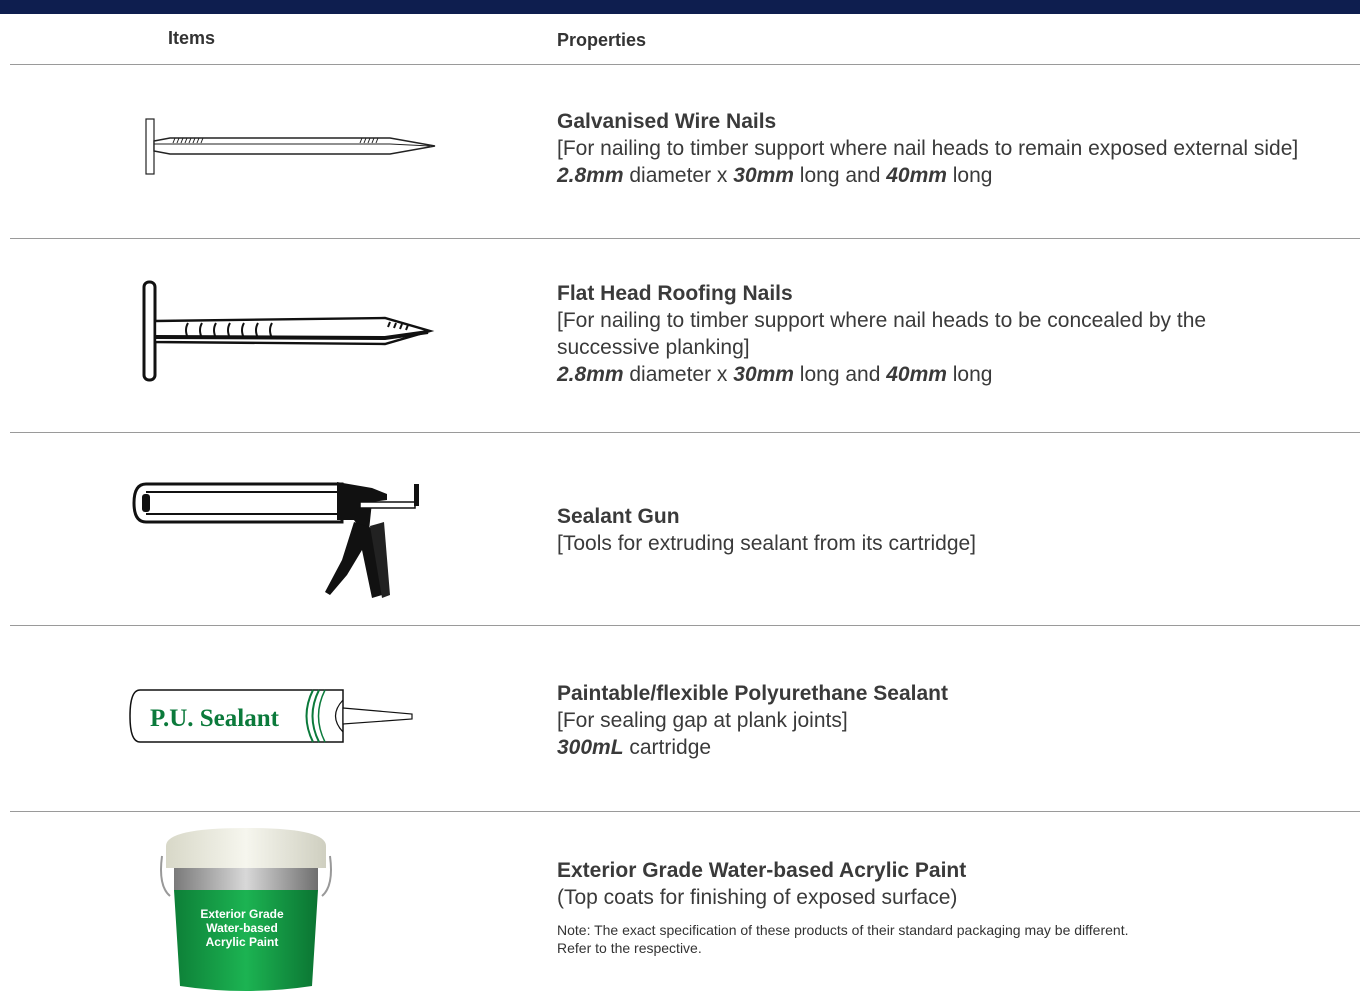 This screenshot has width=1360, height=996. I want to click on item-spec: 300mL cartridge, so click(952, 747).